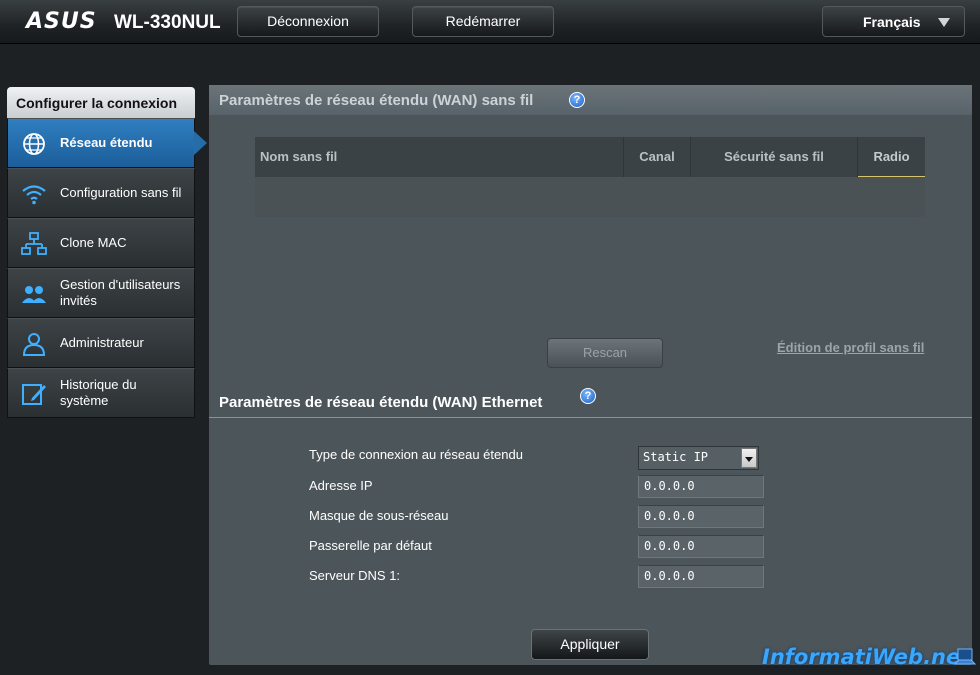  What do you see at coordinates (439, 157) in the screenshot?
I see `column-header-ssid: Nom sans fil` at bounding box center [439, 157].